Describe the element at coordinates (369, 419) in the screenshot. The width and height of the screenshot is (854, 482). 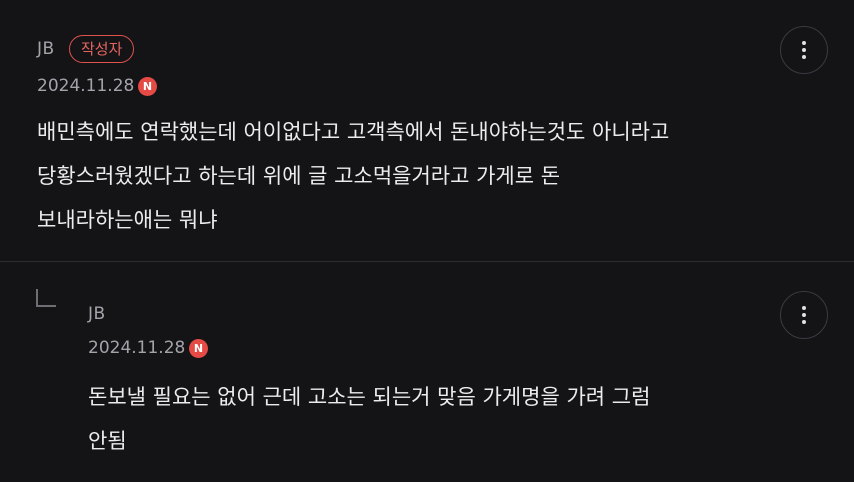
I see `comment-body: 돈보낼 필요는 없어 근데 고소는 되는거 맞음 가게명을 가려 그럼 안됨` at that location.